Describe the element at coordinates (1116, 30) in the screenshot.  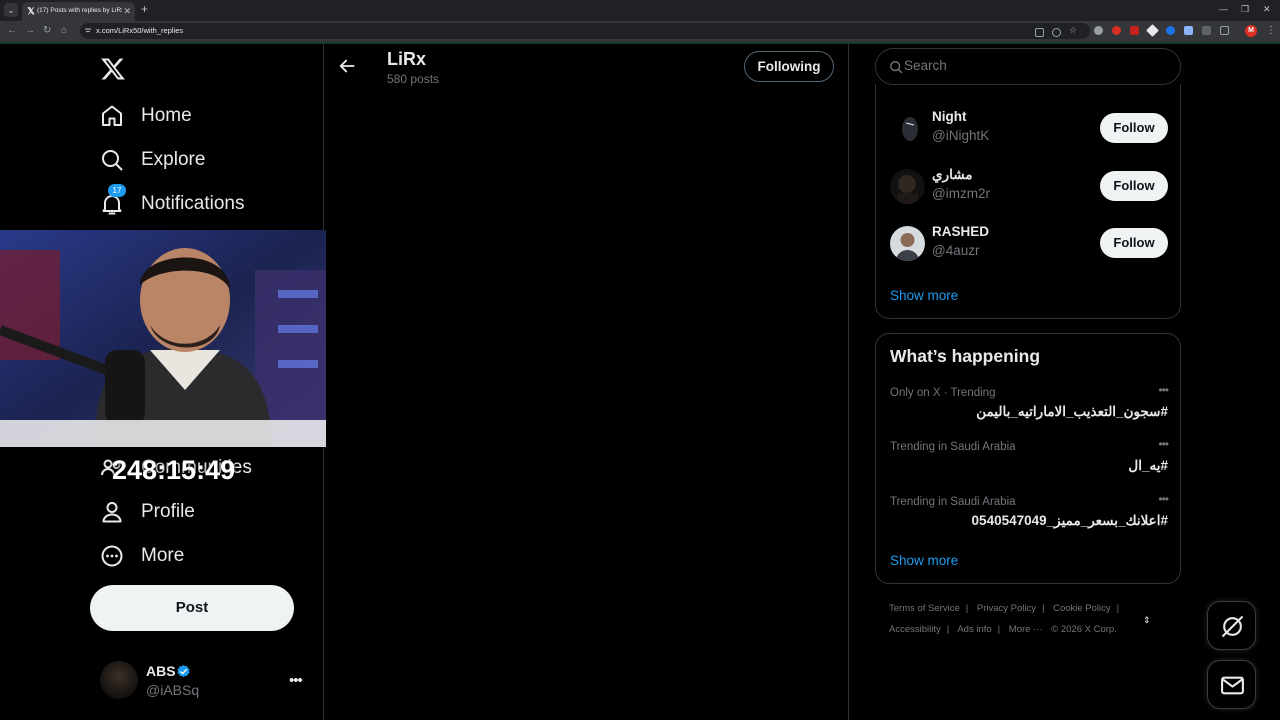
I see `extension-2-icon` at that location.